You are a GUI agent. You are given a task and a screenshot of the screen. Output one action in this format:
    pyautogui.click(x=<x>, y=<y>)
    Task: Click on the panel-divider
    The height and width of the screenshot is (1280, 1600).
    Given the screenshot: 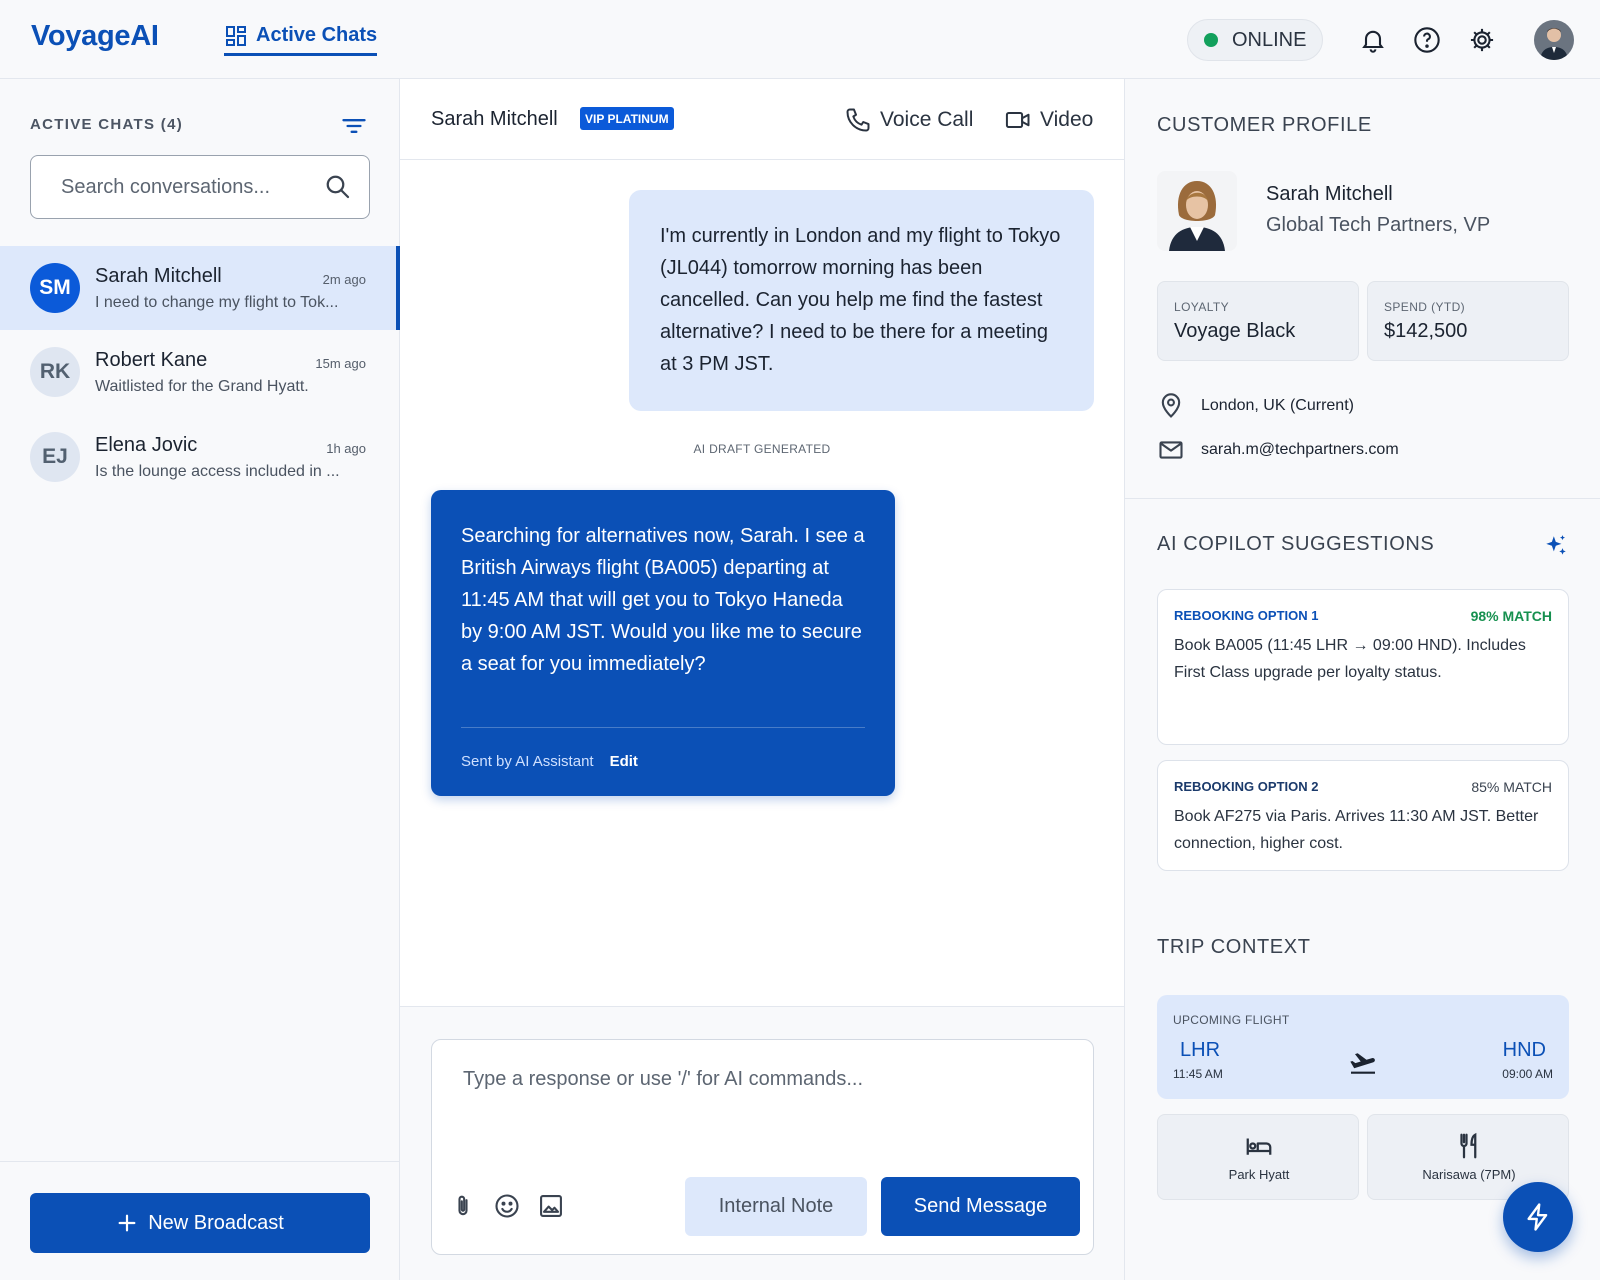 What is the action you would take?
    pyautogui.click(x=1362, y=498)
    